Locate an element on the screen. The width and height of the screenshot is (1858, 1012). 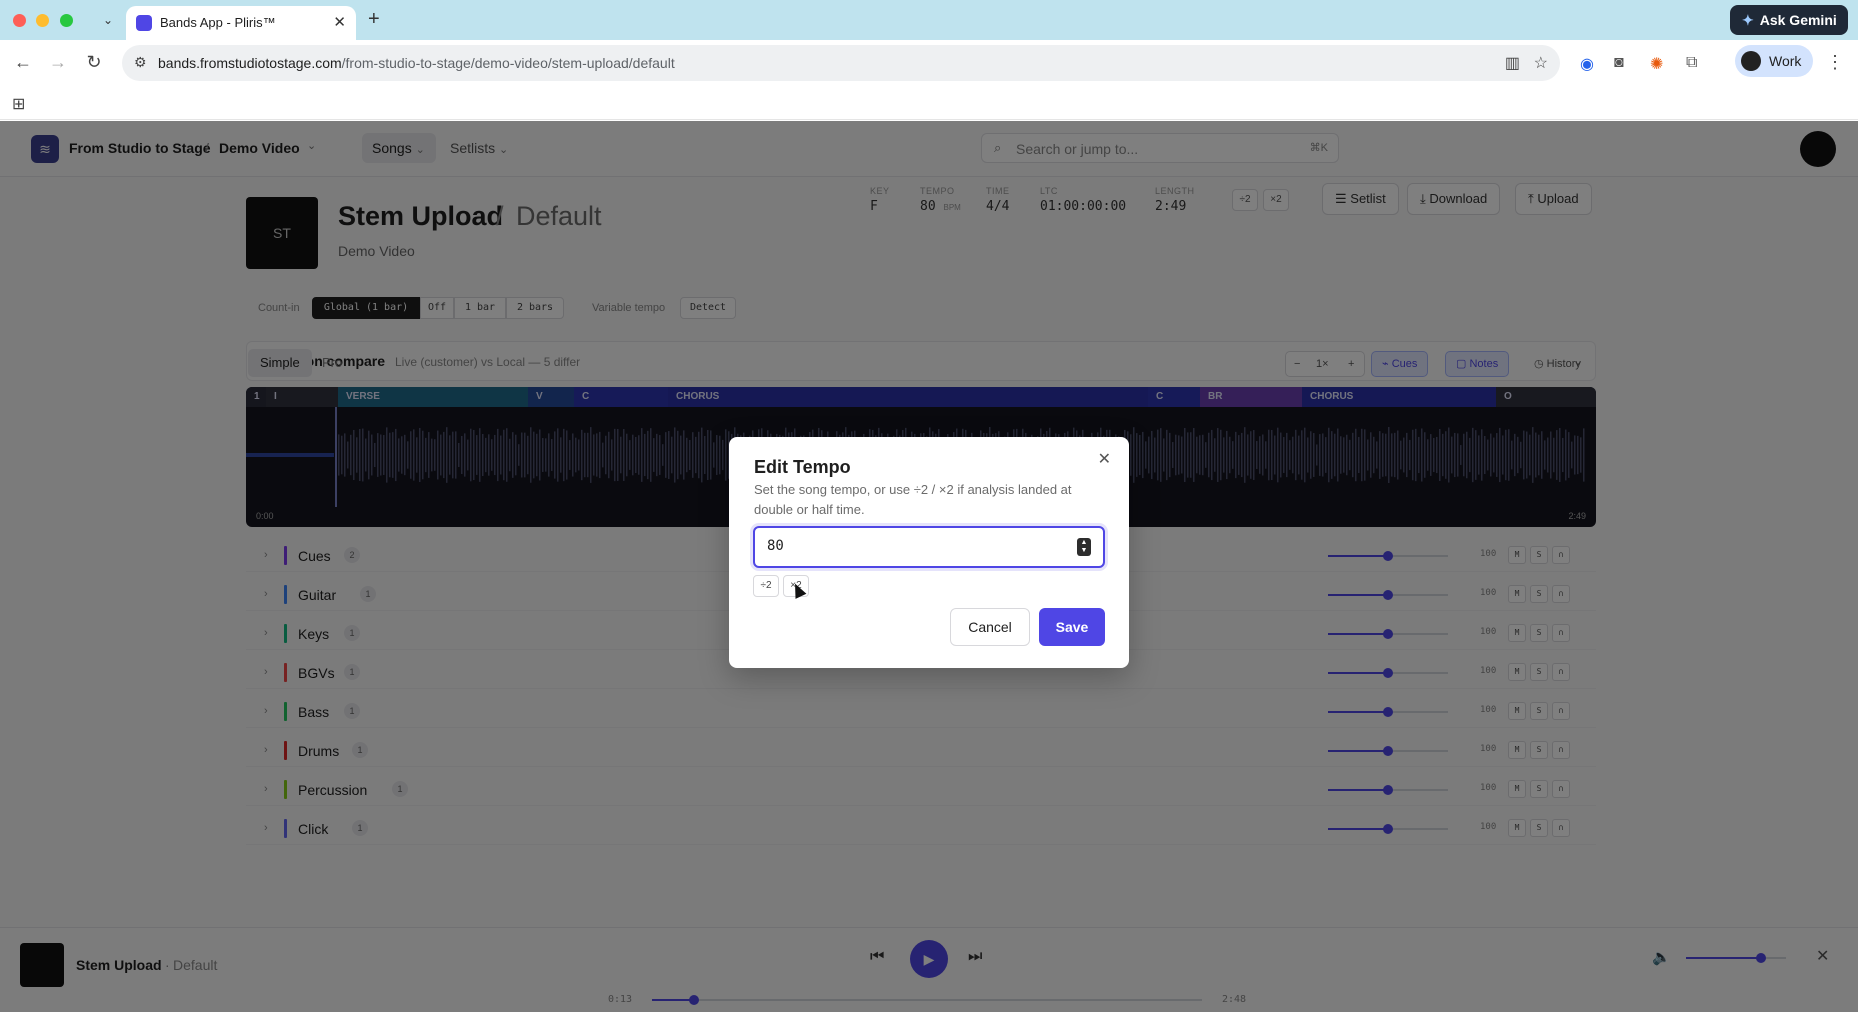
extensions-puzzle-icon: ⧉ is located at coordinates (1691, 63).